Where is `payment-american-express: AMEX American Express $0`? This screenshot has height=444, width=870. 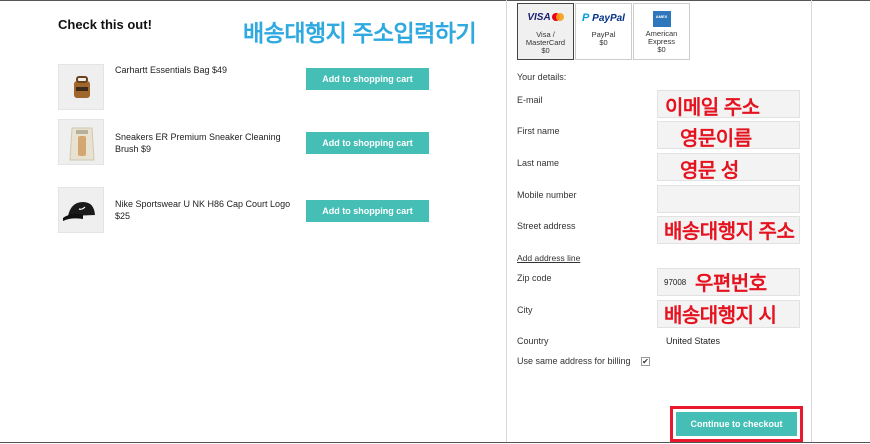
payment-american-express: AMEX American Express $0 is located at coordinates (661, 31).